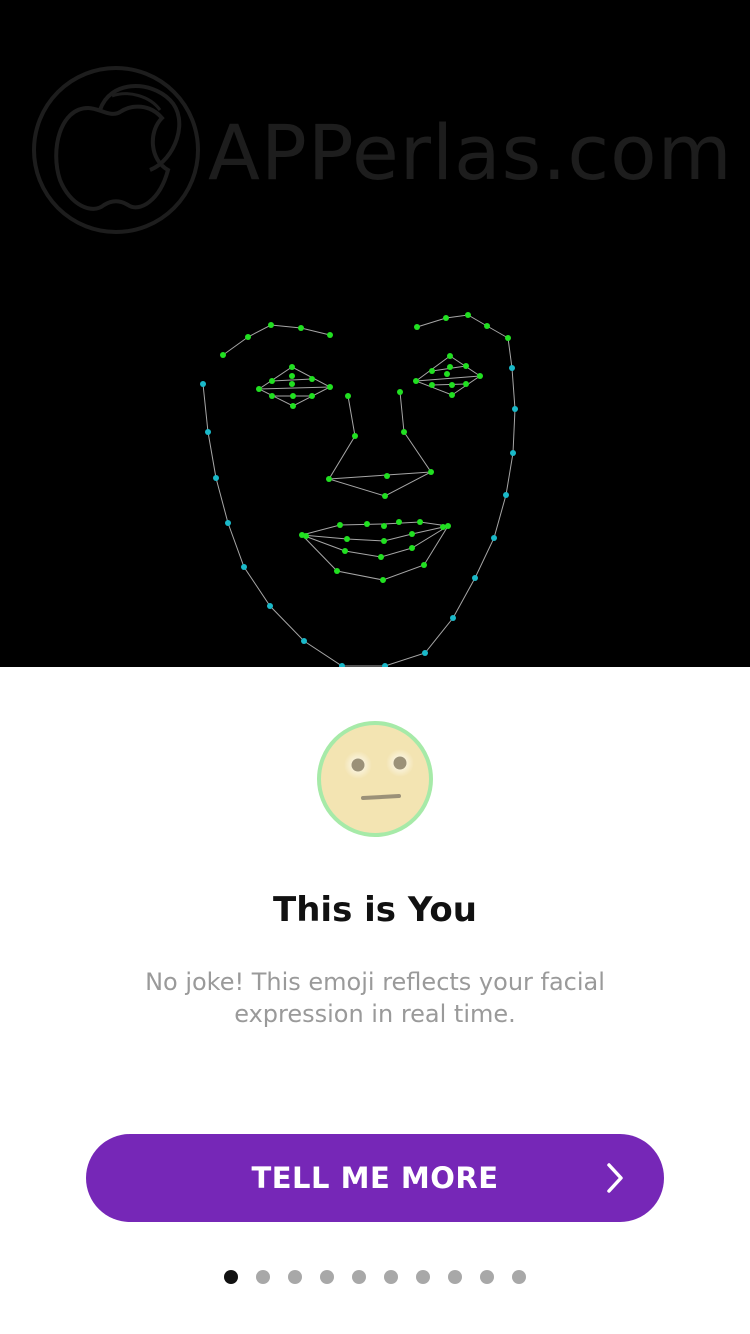 The width and height of the screenshot is (750, 1334). I want to click on face-mesh-overlay, so click(359, 489).